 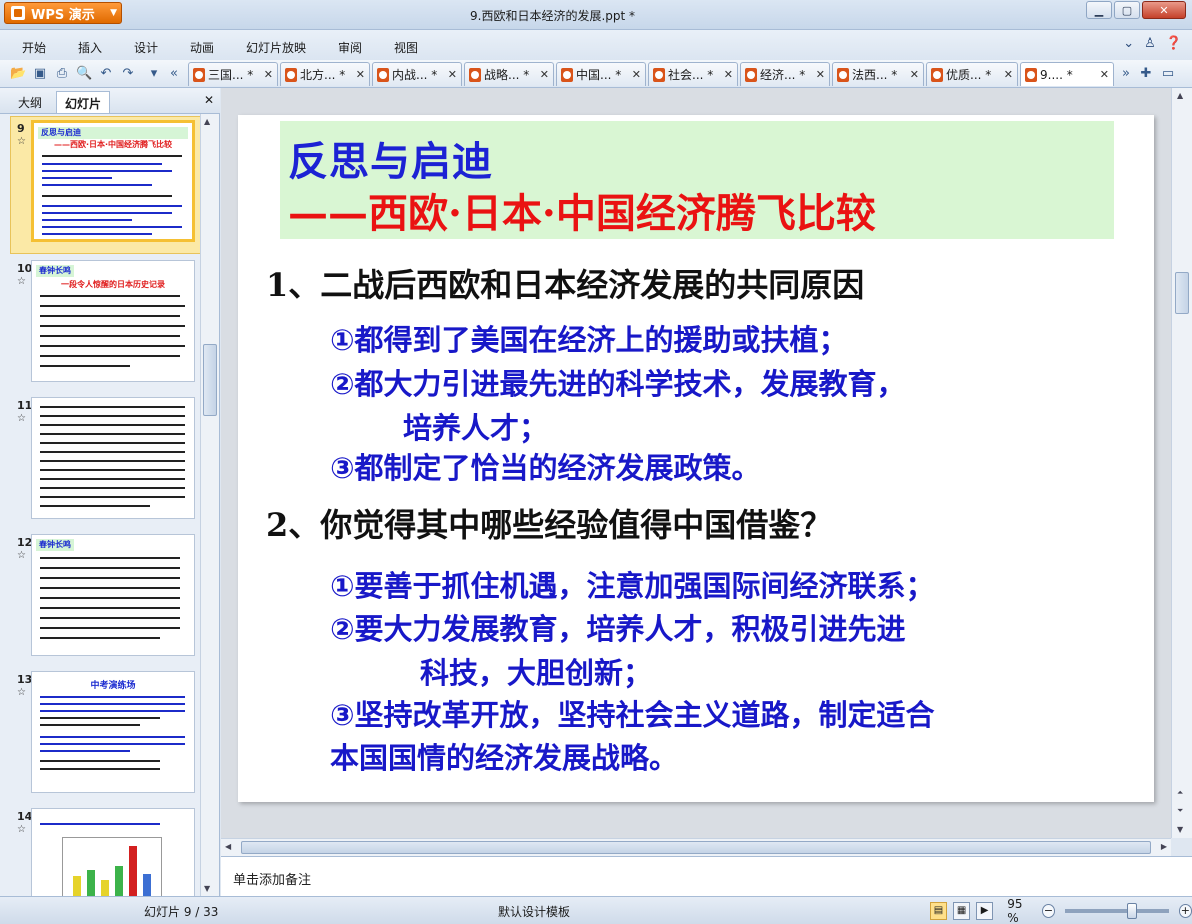 What do you see at coordinates (972, 74) in the screenshot?
I see `doc-tab: 优质... * ✕` at bounding box center [972, 74].